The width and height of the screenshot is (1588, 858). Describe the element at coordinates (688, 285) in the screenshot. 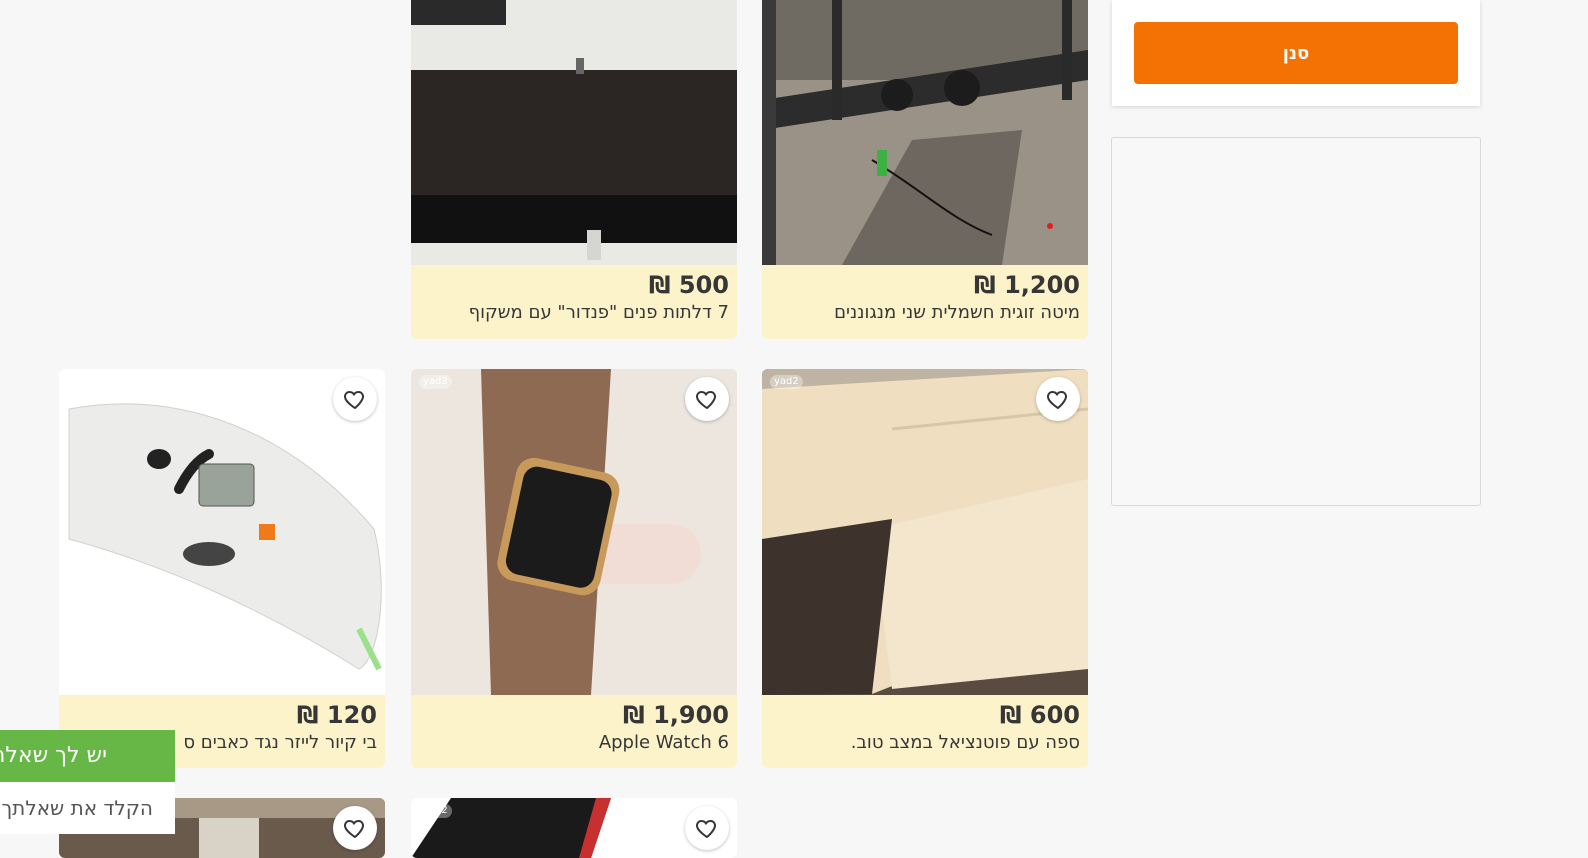

I see `listing-price: 500 ₪` at that location.